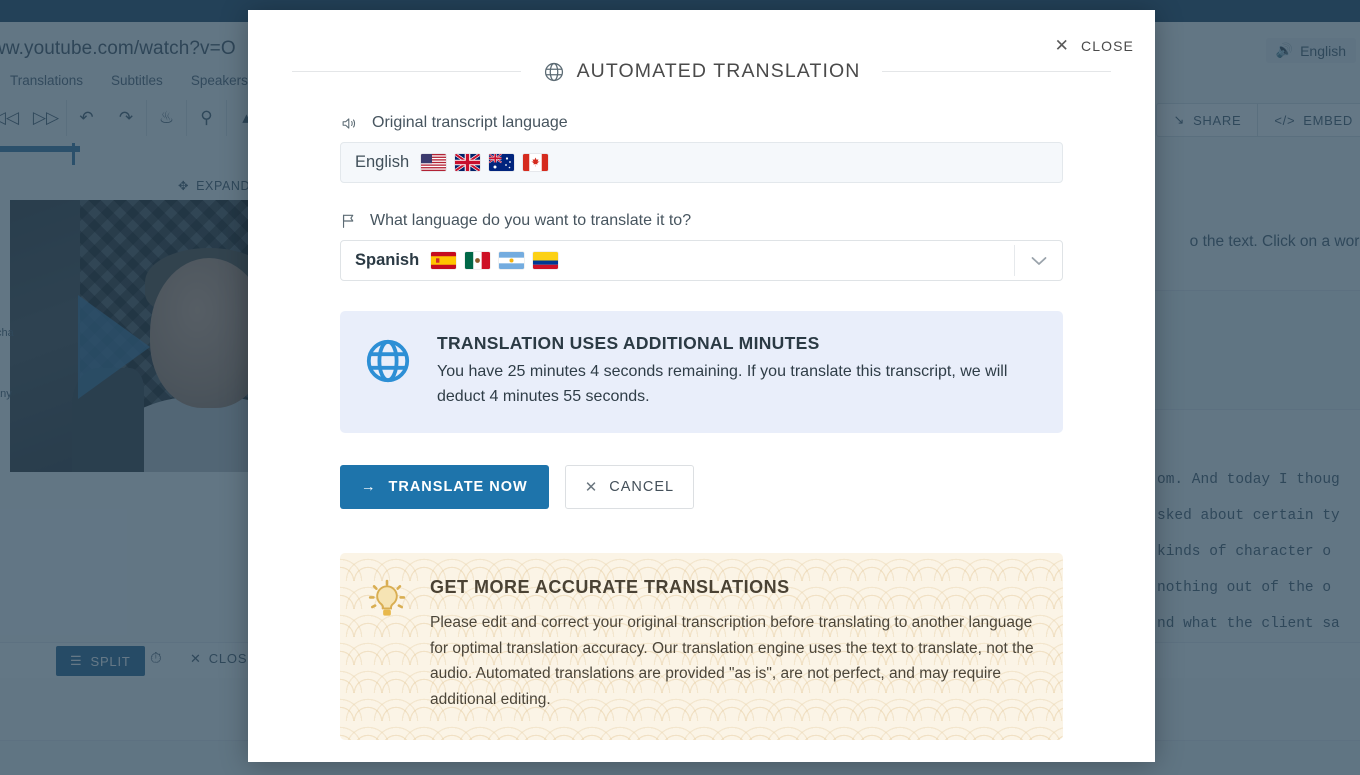 This screenshot has width=1360, height=775. Describe the element at coordinates (114, 347) in the screenshot. I see `play-button-icon` at that location.